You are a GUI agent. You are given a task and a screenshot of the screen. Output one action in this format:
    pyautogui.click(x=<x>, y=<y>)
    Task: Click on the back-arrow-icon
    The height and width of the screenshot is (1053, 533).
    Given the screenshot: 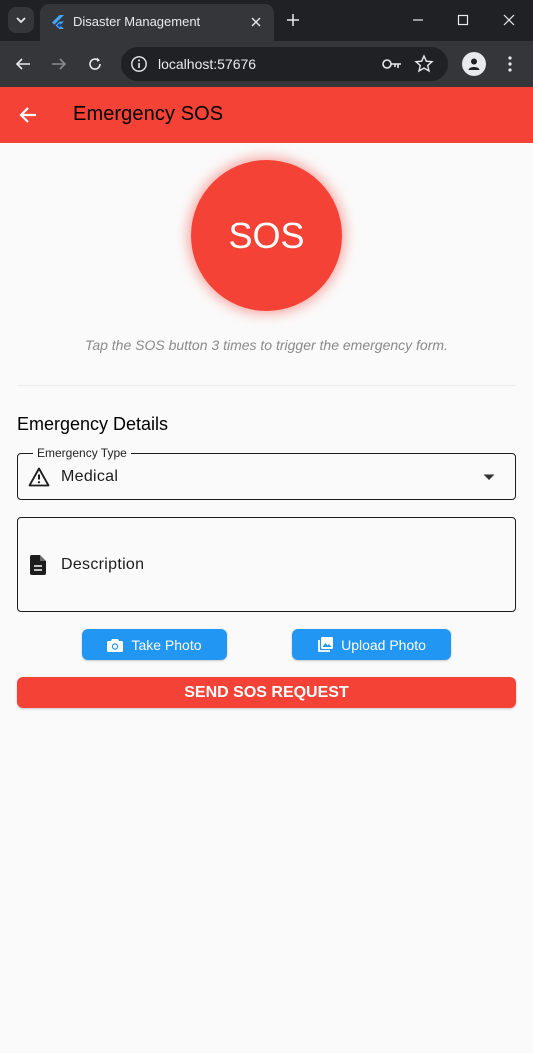 What is the action you would take?
    pyautogui.click(x=28, y=115)
    